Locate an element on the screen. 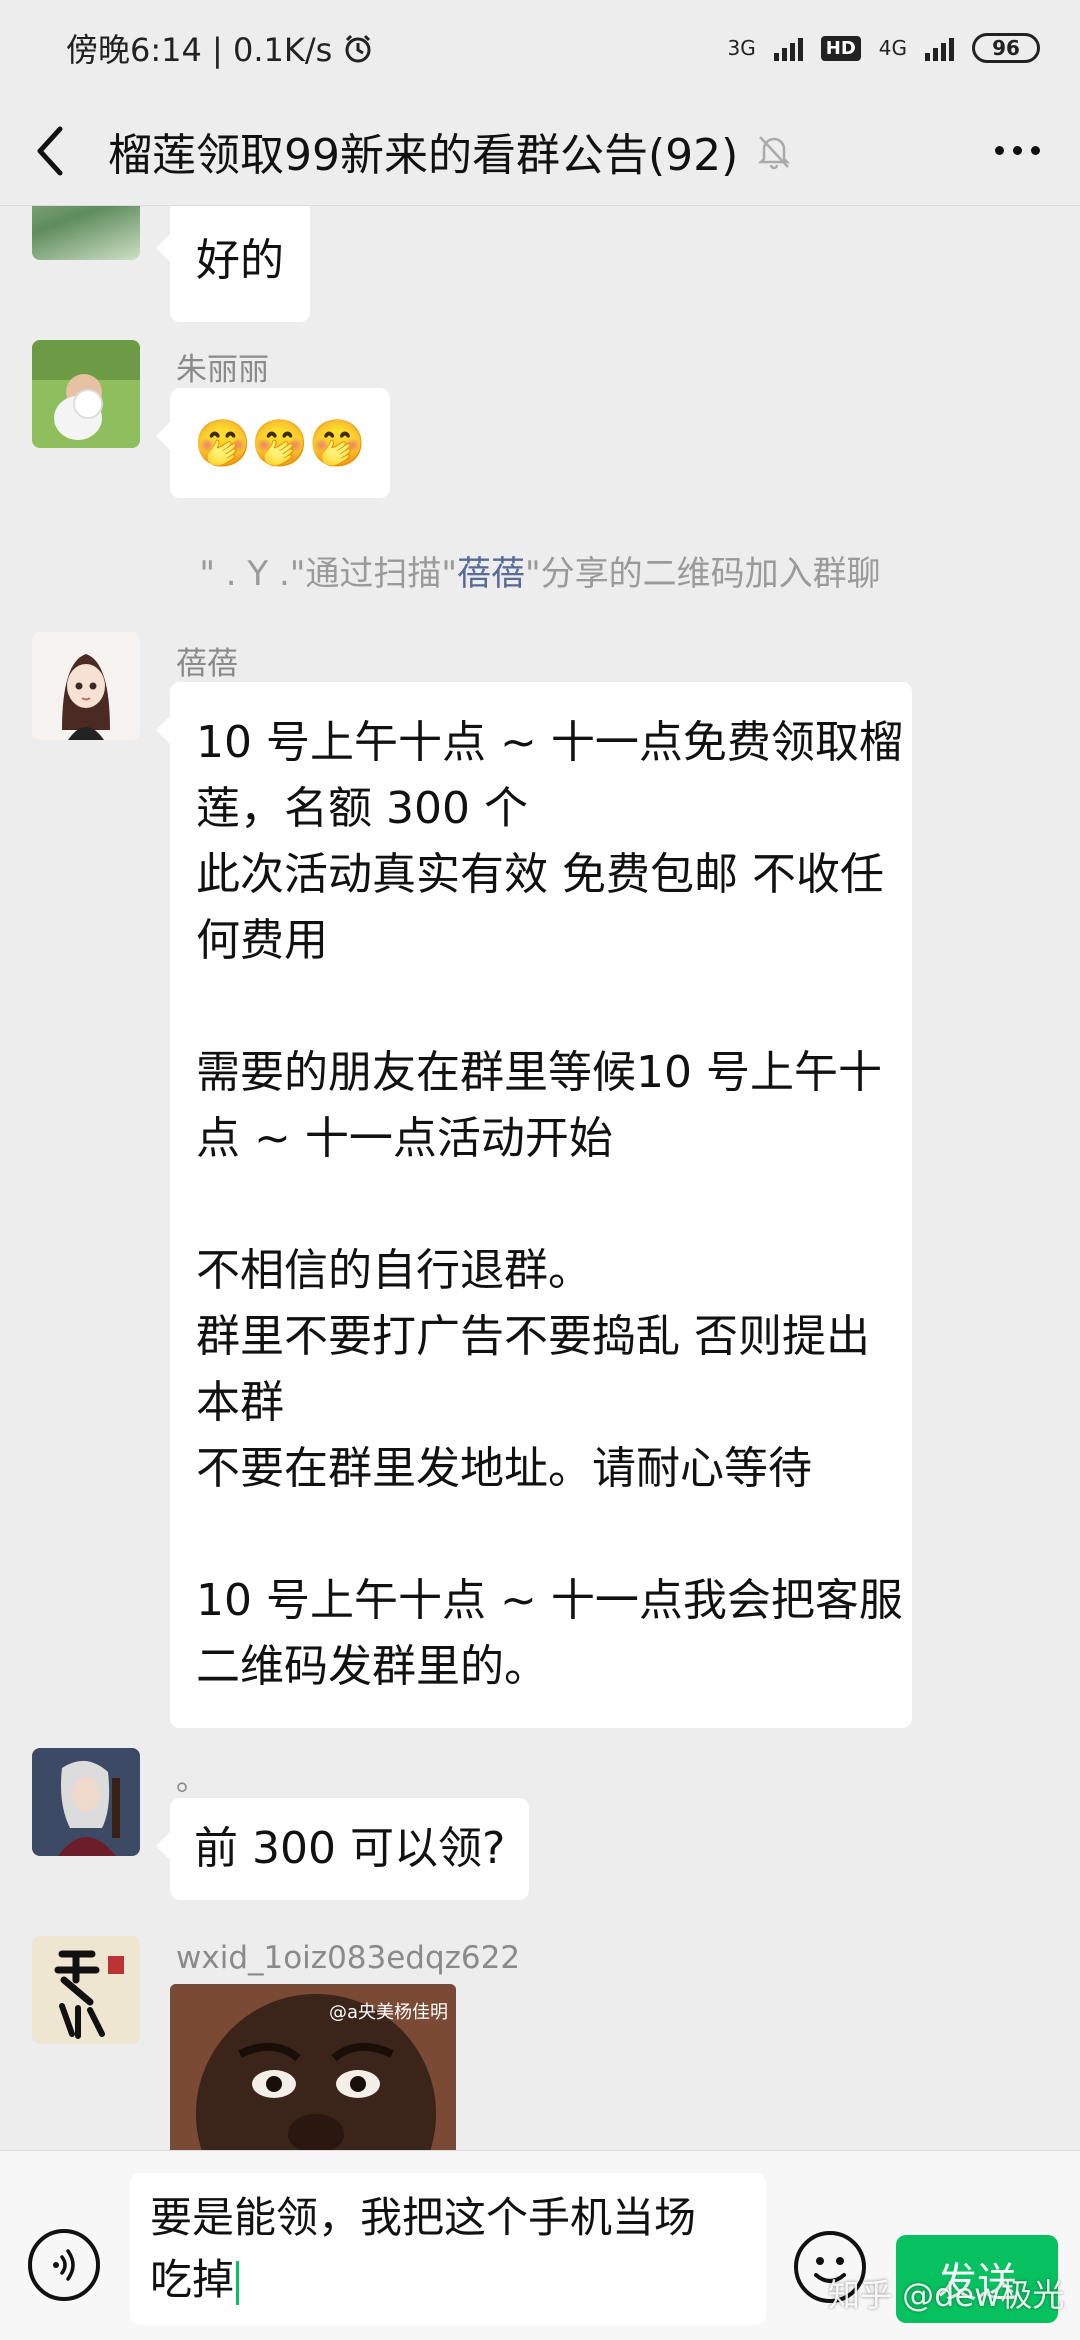 The height and width of the screenshot is (2340, 1080). input-line: 要是能领，我把这个手机当场 is located at coordinates (423, 2217).